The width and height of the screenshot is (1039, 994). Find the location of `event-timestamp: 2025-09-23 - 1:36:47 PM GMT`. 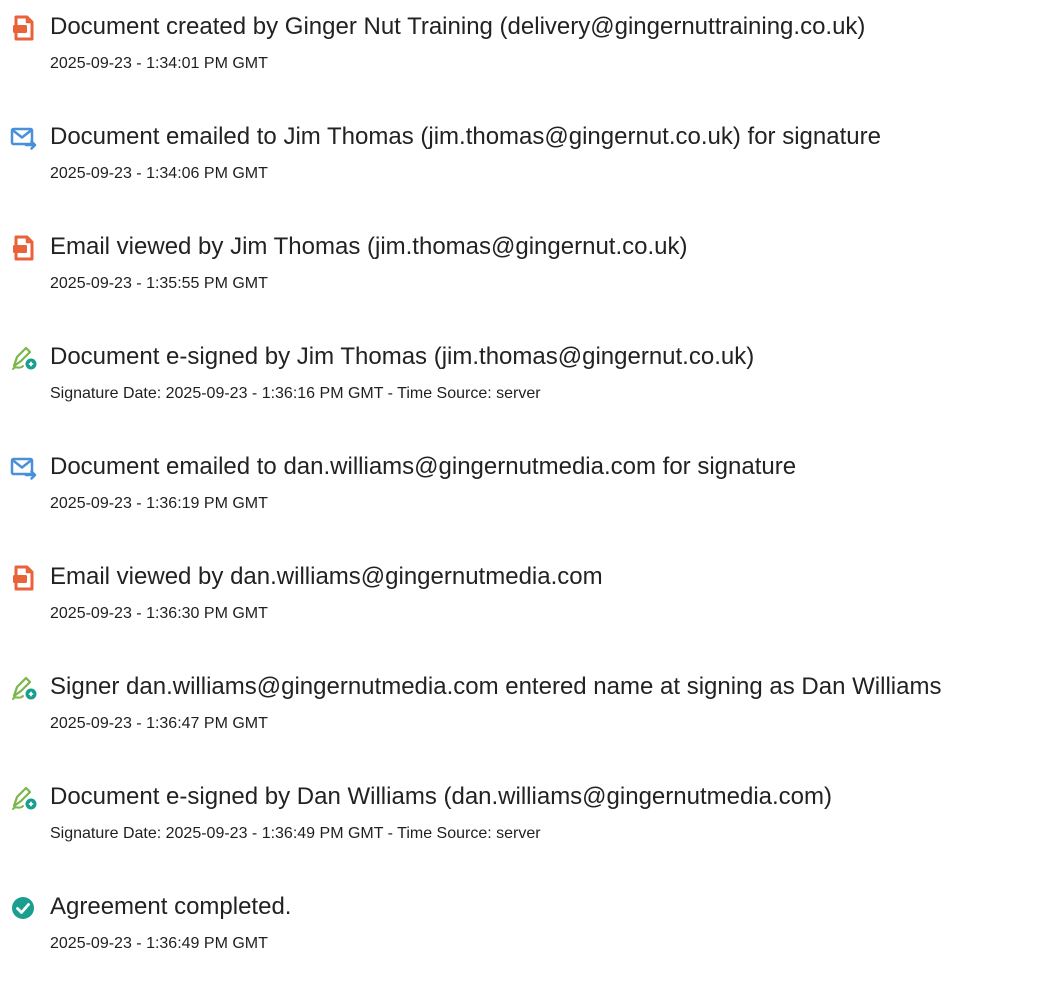

event-timestamp: 2025-09-23 - 1:36:47 PM GMT is located at coordinates (159, 723).